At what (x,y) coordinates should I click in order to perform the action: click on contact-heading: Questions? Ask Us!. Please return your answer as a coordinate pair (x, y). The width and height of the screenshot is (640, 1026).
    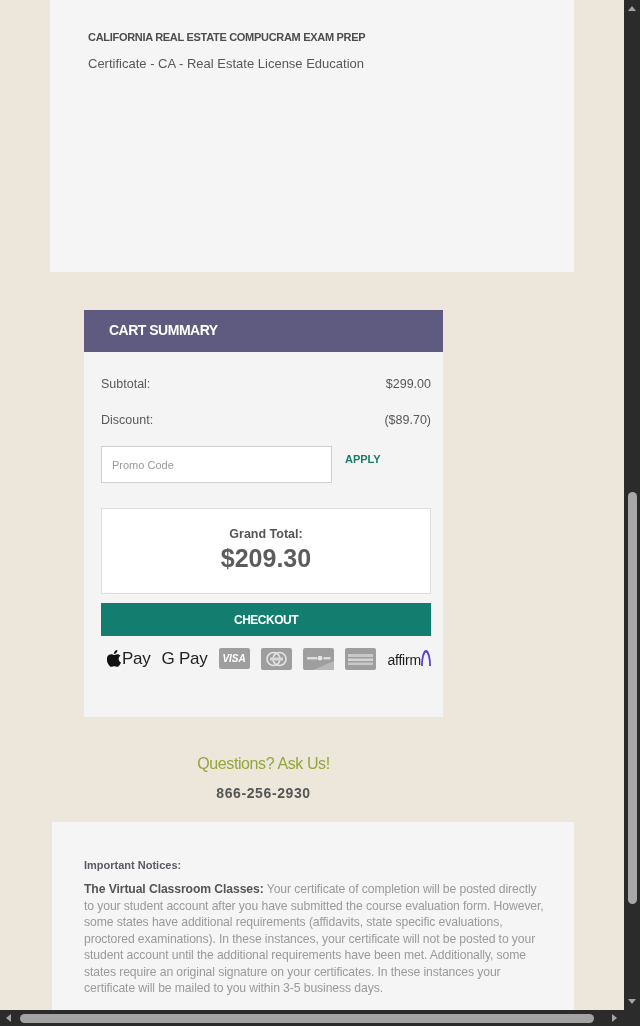
    Looking at the image, I should click on (263, 764).